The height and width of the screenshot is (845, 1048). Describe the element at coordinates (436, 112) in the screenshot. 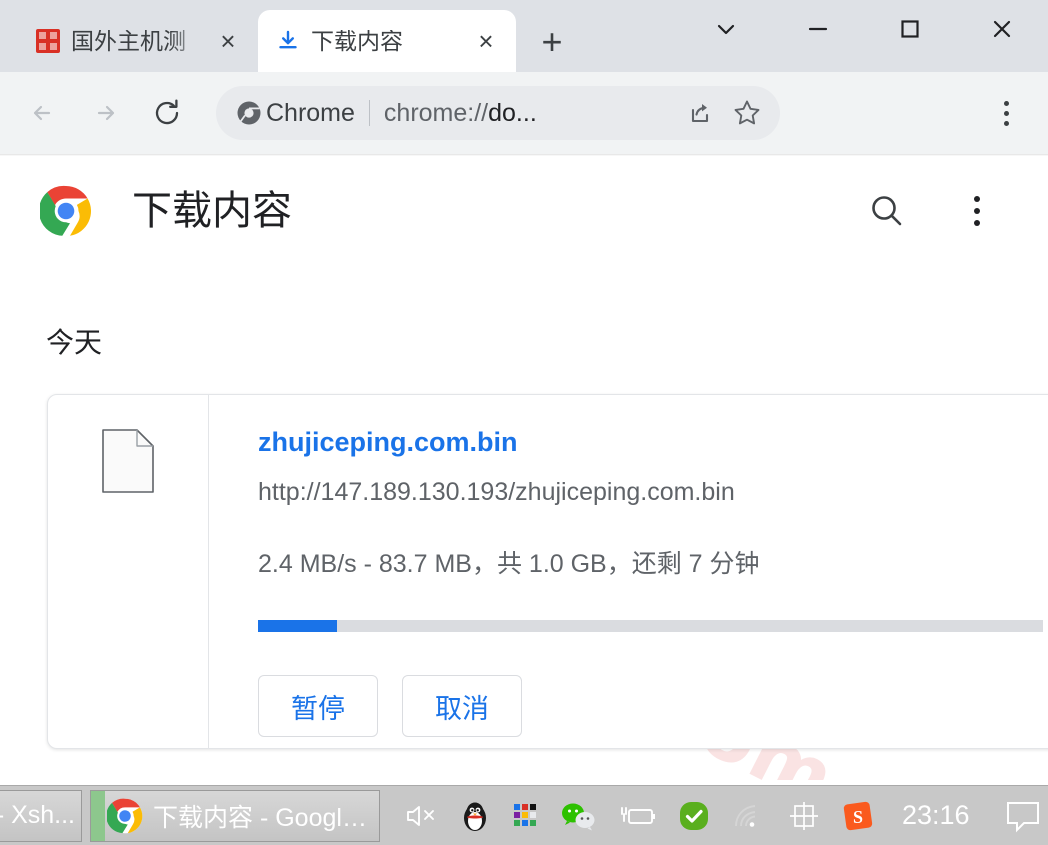

I see `omnibox-url-scheme: chrome://` at that location.